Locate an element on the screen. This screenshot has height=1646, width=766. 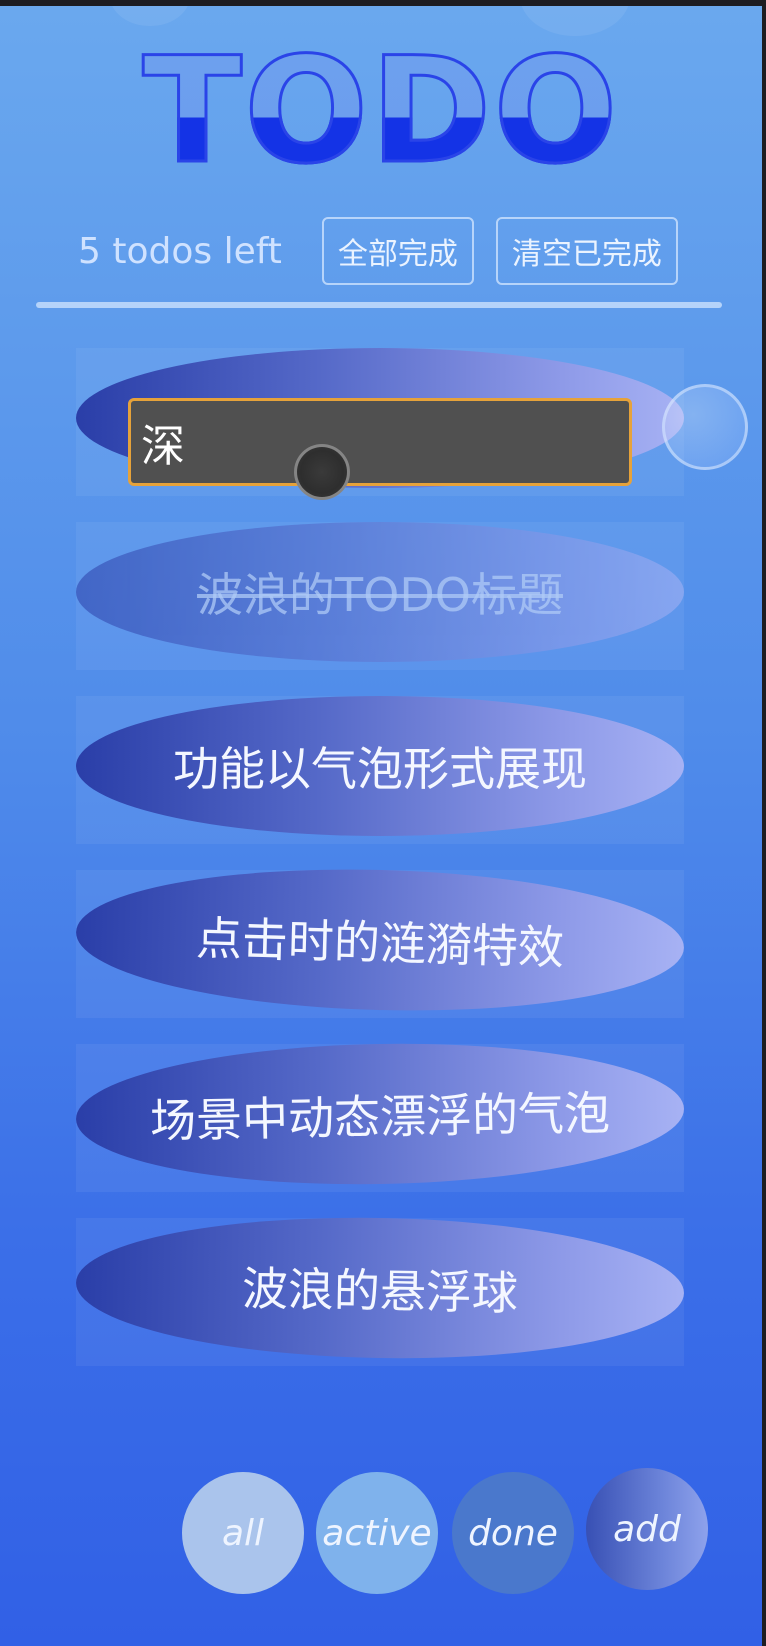
filter-all-button: all is located at coordinates (243, 1533).